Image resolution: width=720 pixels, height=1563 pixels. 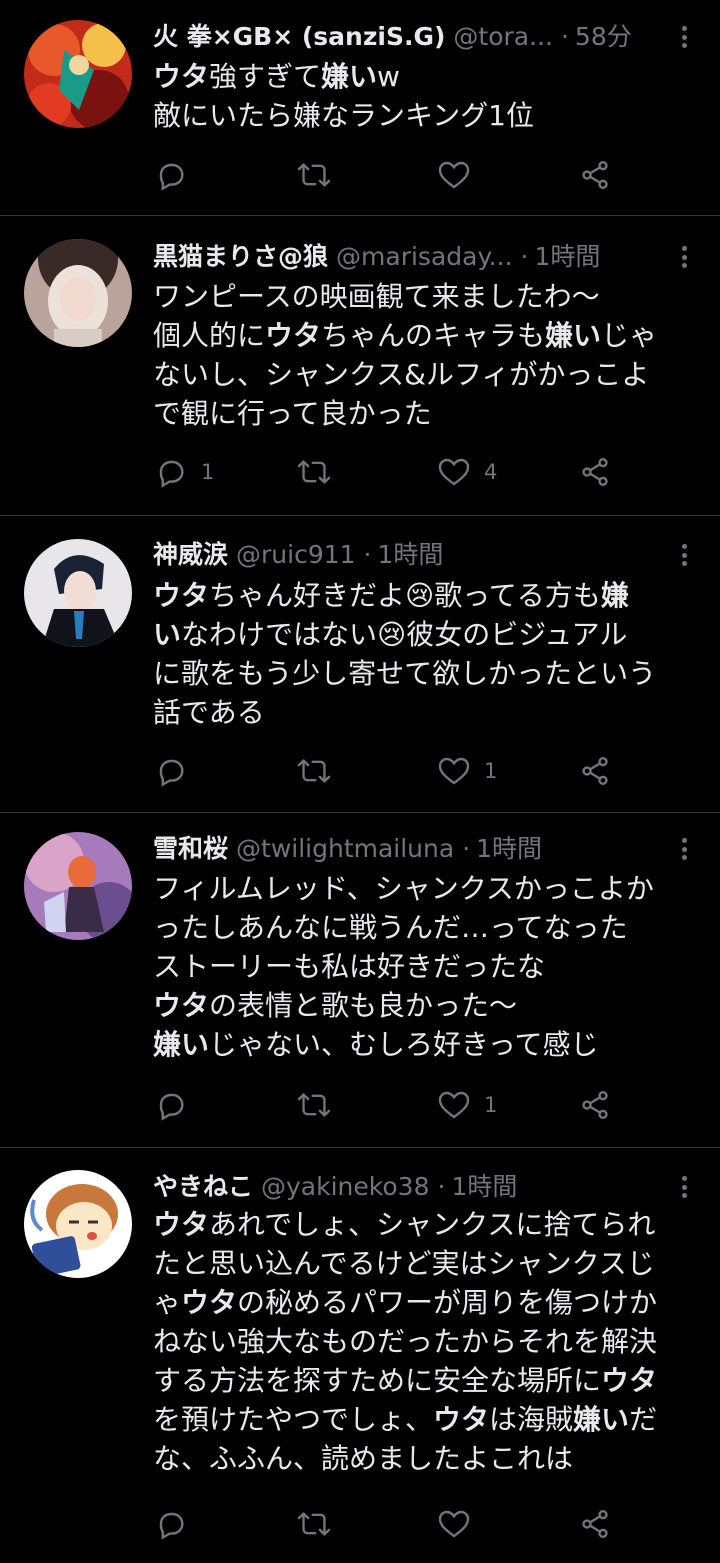 I want to click on highlight-term: 嫌い, so click(x=349, y=76).